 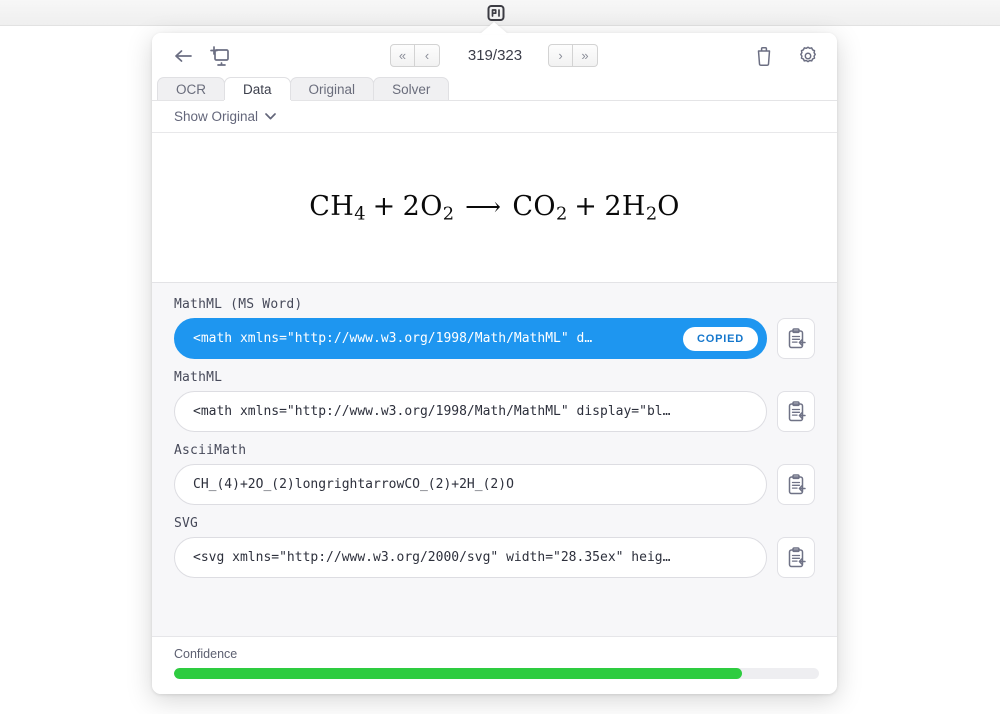 I want to click on chevron-down-icon, so click(x=270, y=116).